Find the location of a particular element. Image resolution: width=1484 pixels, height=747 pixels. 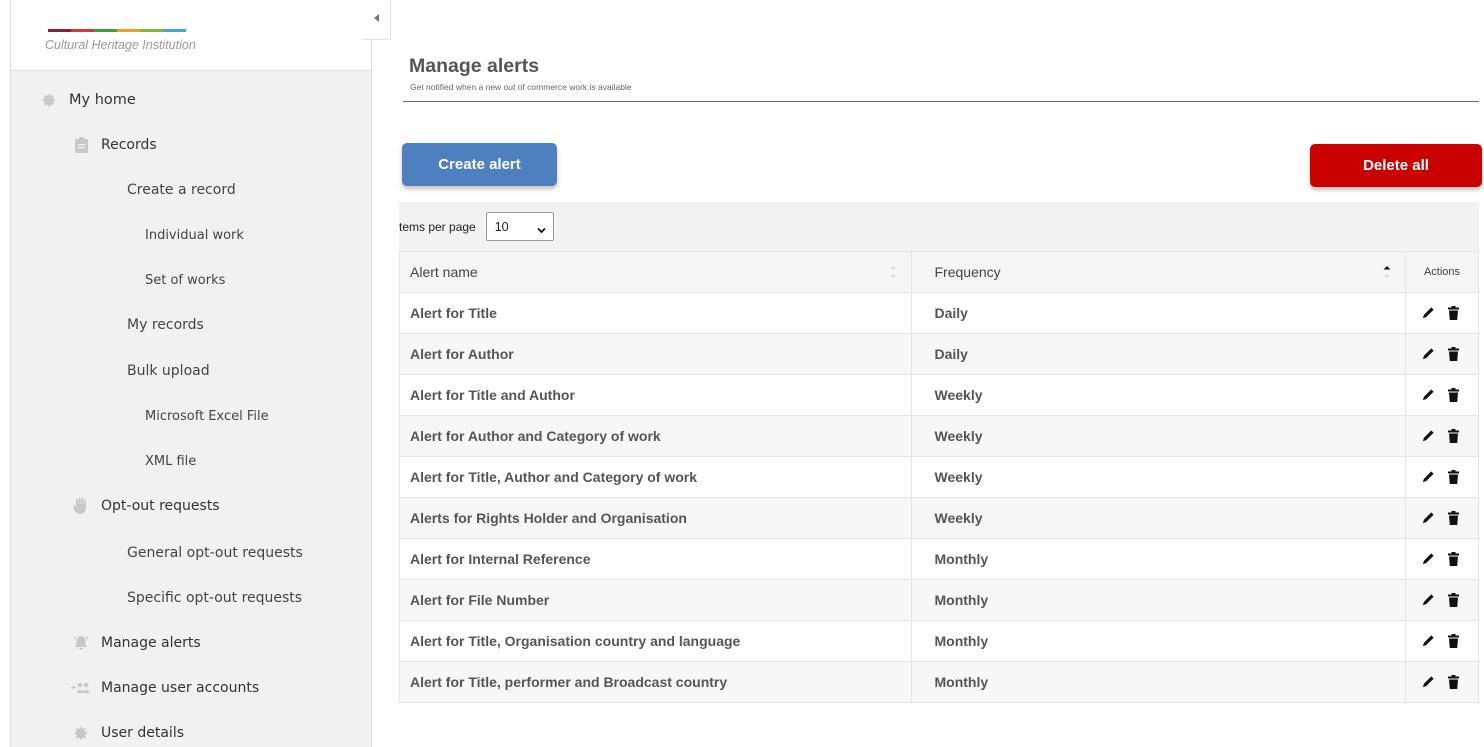

nav-my-home: My home is located at coordinates (87, 100).